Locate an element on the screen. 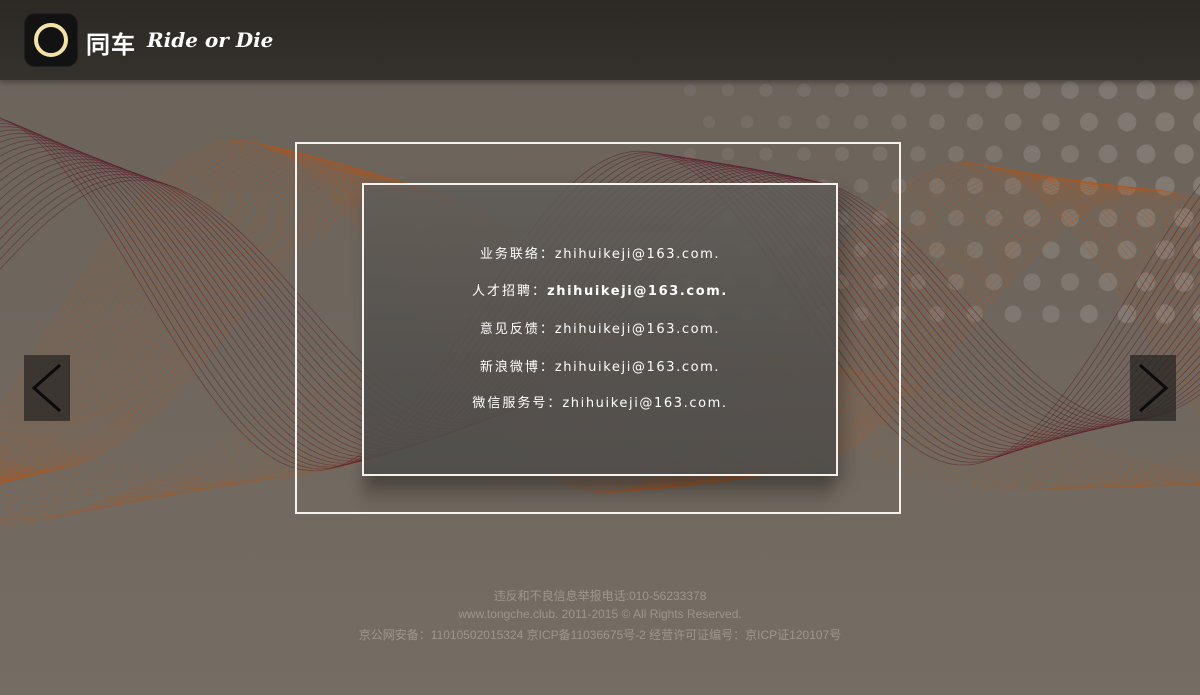 The height and width of the screenshot is (695, 1200). chevron-right-icon is located at coordinates (1154, 388).